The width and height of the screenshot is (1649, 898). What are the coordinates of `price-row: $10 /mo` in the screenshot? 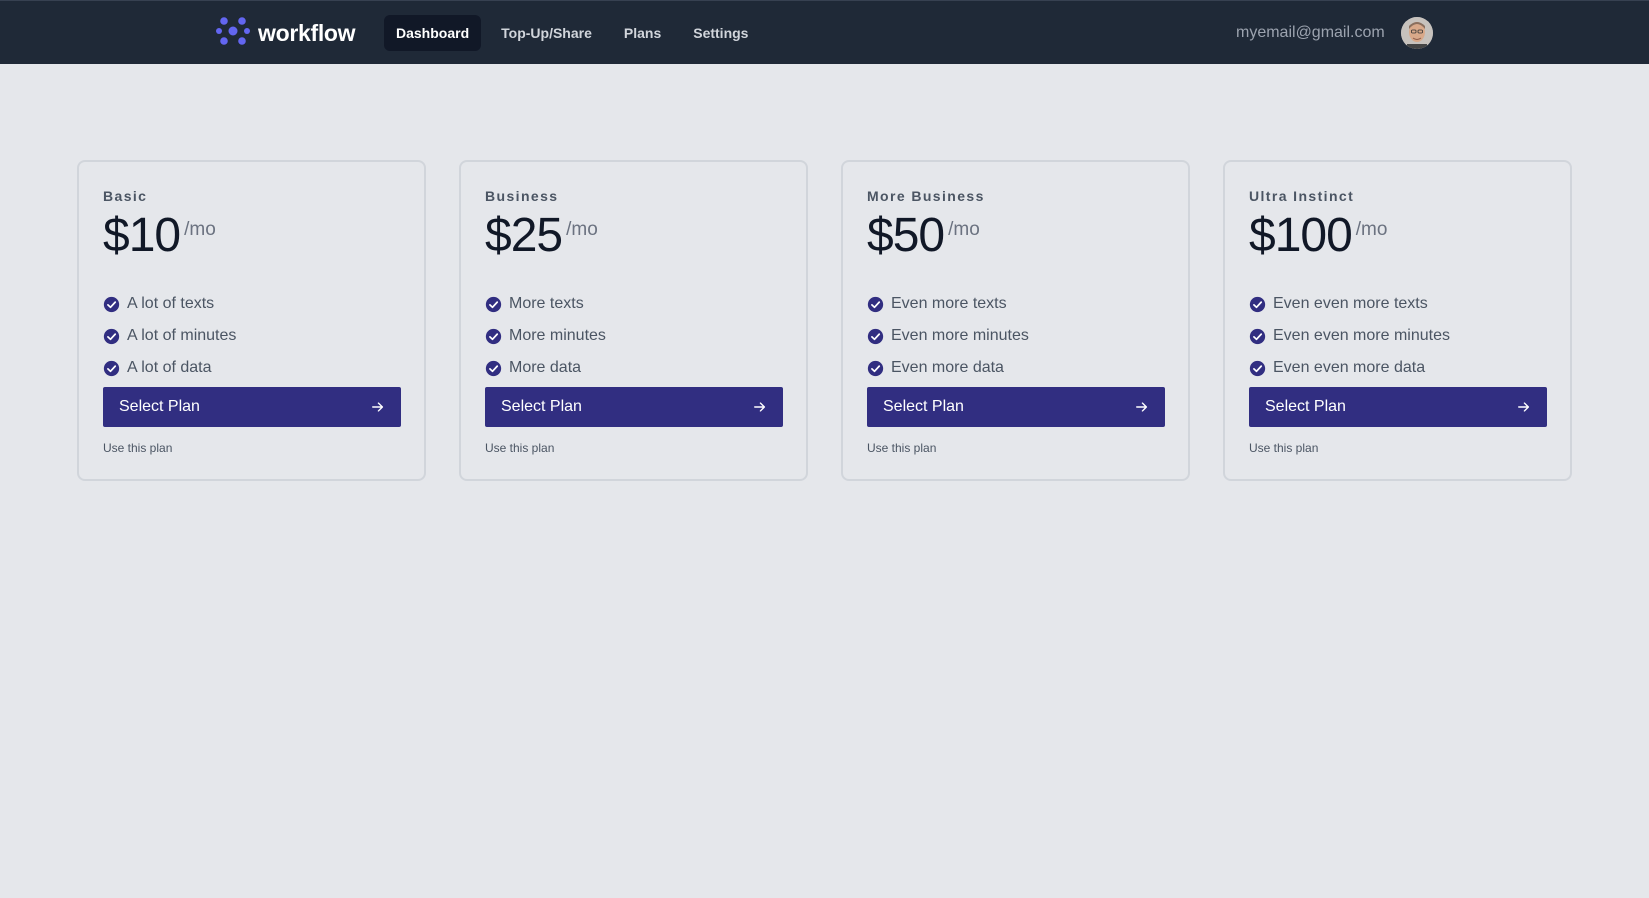 It's located at (251, 236).